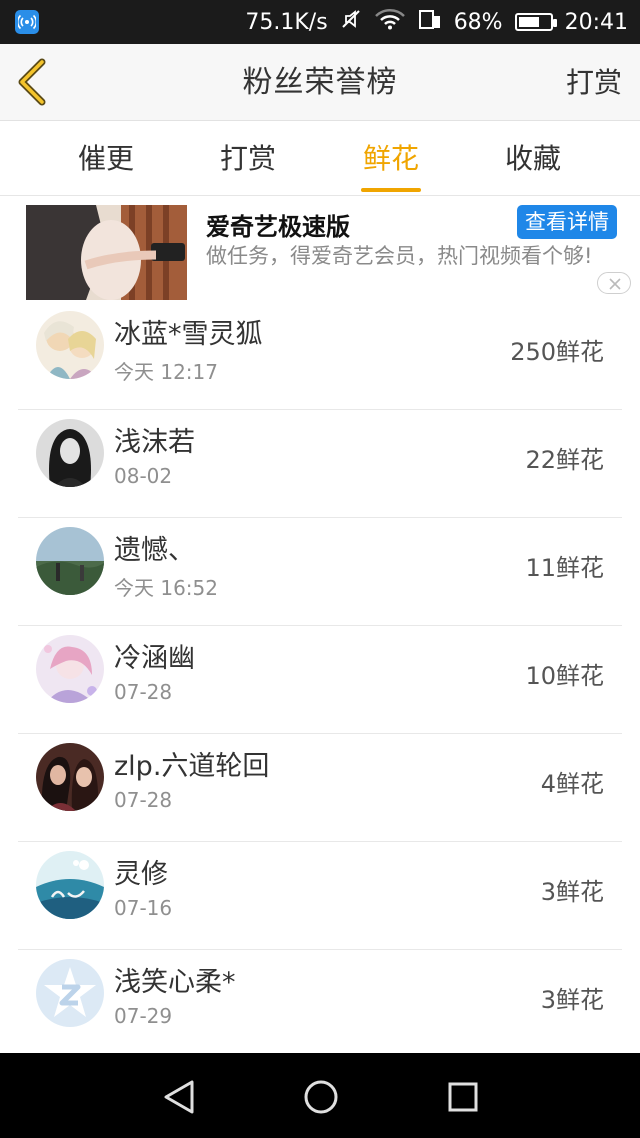  Describe the element at coordinates (179, 1097) in the screenshot. I see `back-triangle-icon` at that location.